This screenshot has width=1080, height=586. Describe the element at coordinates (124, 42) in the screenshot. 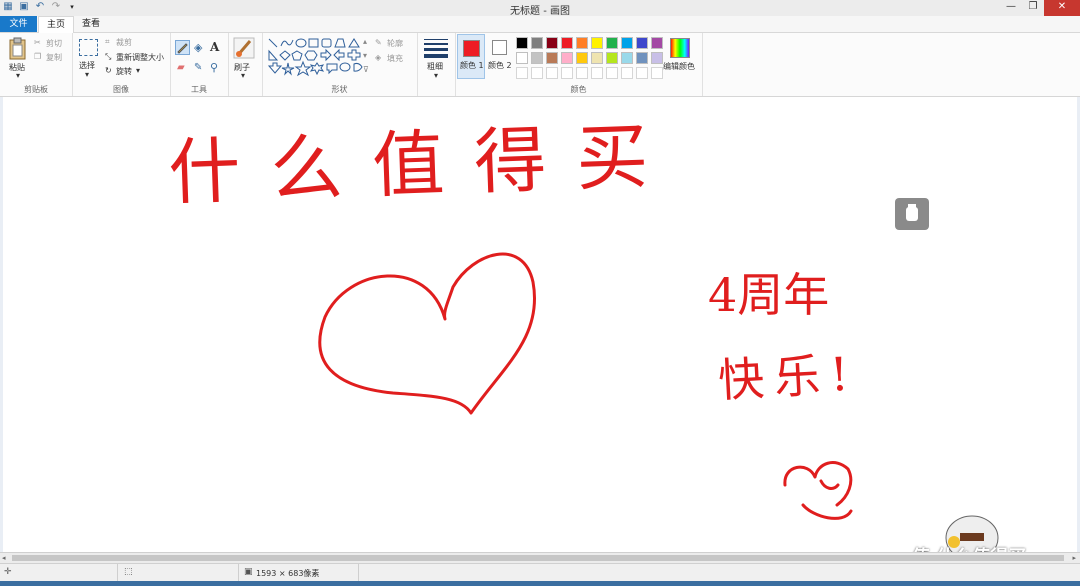

I see `crop-button: 裁剪` at that location.